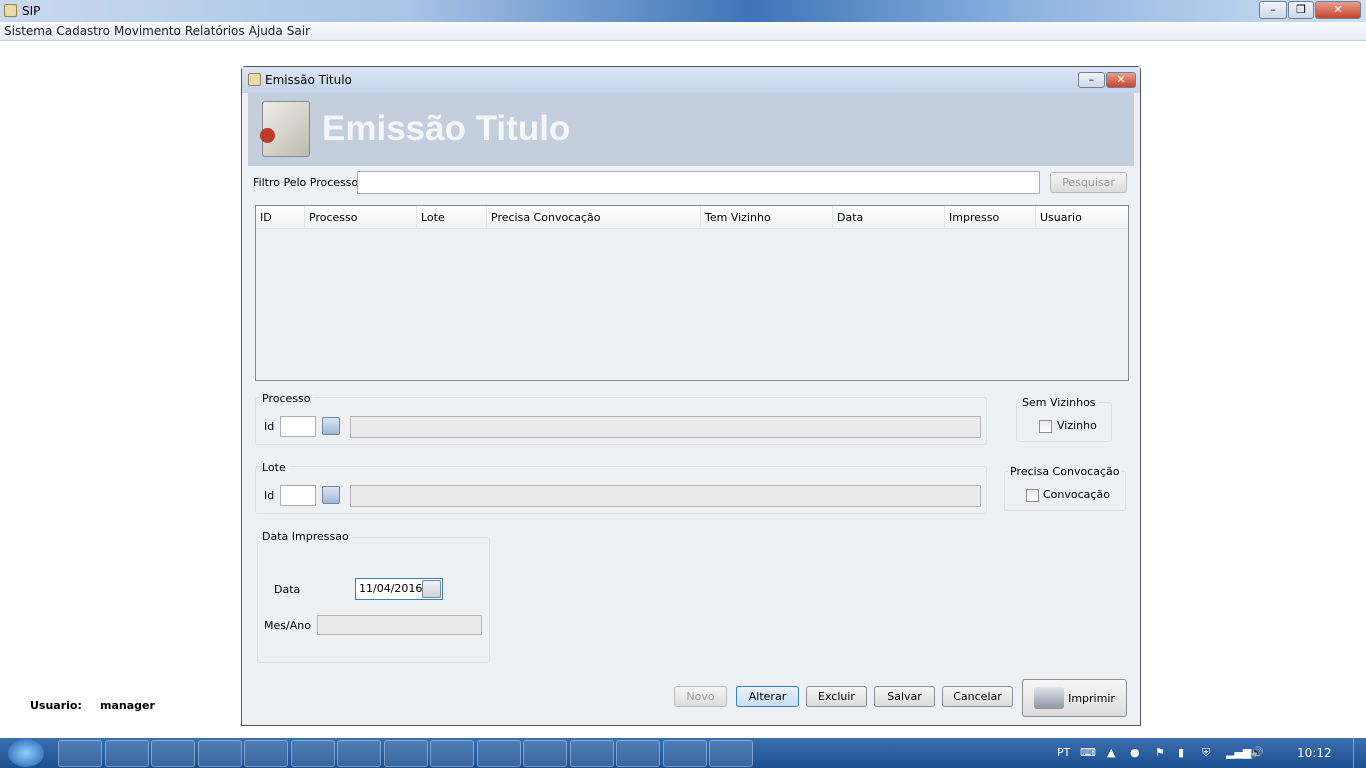 The width and height of the screenshot is (1366, 768). What do you see at coordinates (127, 705) in the screenshot?
I see `user-value: manager` at bounding box center [127, 705].